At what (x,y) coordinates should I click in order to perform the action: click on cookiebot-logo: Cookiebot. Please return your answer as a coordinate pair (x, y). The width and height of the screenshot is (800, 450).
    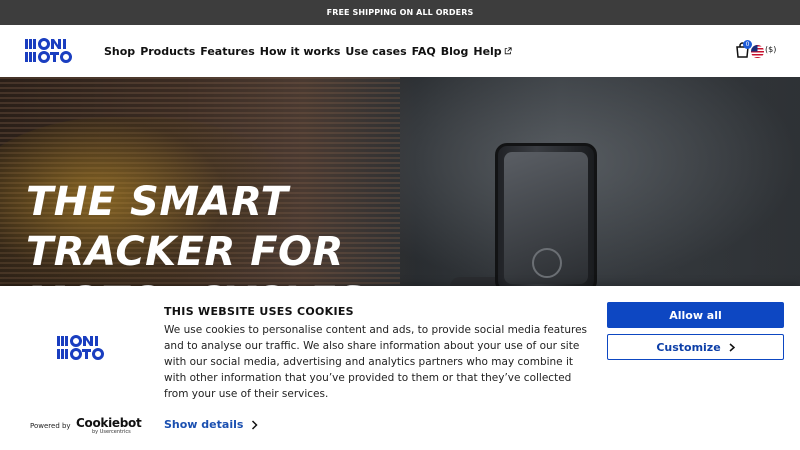
    Looking at the image, I should click on (109, 423).